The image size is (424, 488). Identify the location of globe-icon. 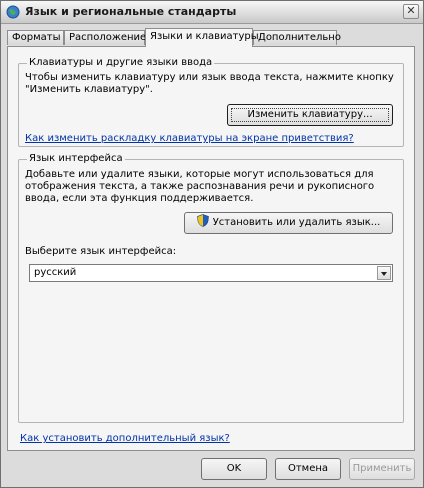
(13, 12).